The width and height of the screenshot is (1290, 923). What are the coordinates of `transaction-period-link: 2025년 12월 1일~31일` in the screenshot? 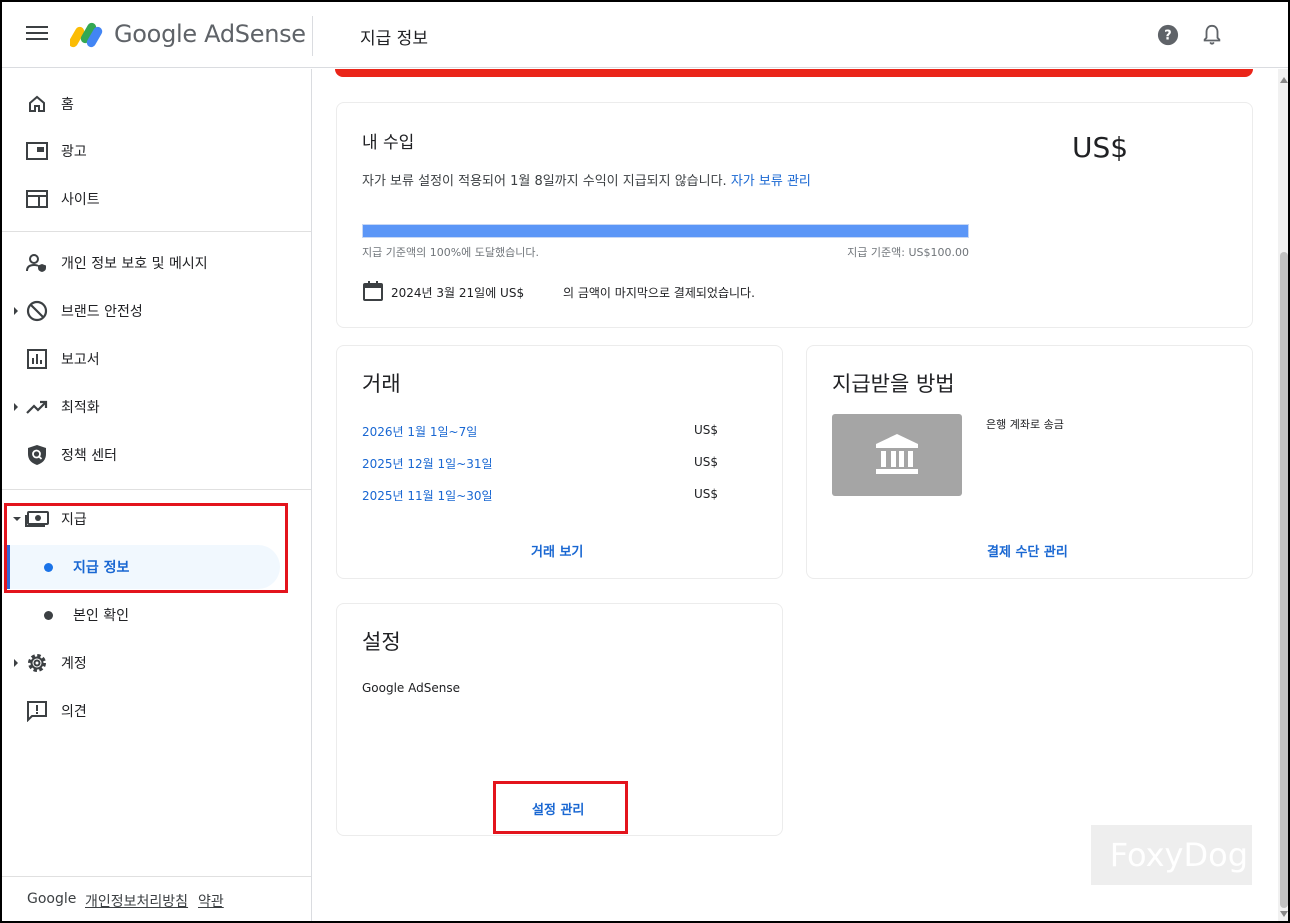 It's located at (427, 463).